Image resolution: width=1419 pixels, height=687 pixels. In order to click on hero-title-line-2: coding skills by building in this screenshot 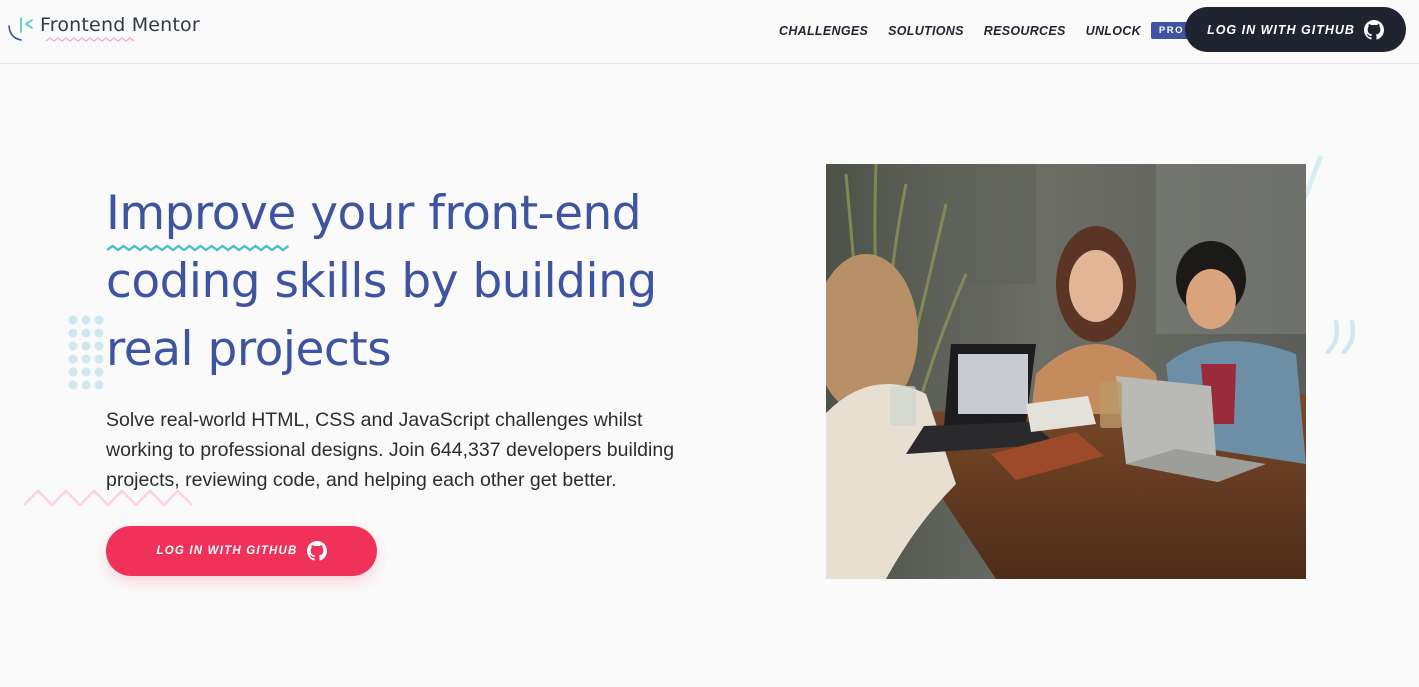, I will do `click(381, 281)`.